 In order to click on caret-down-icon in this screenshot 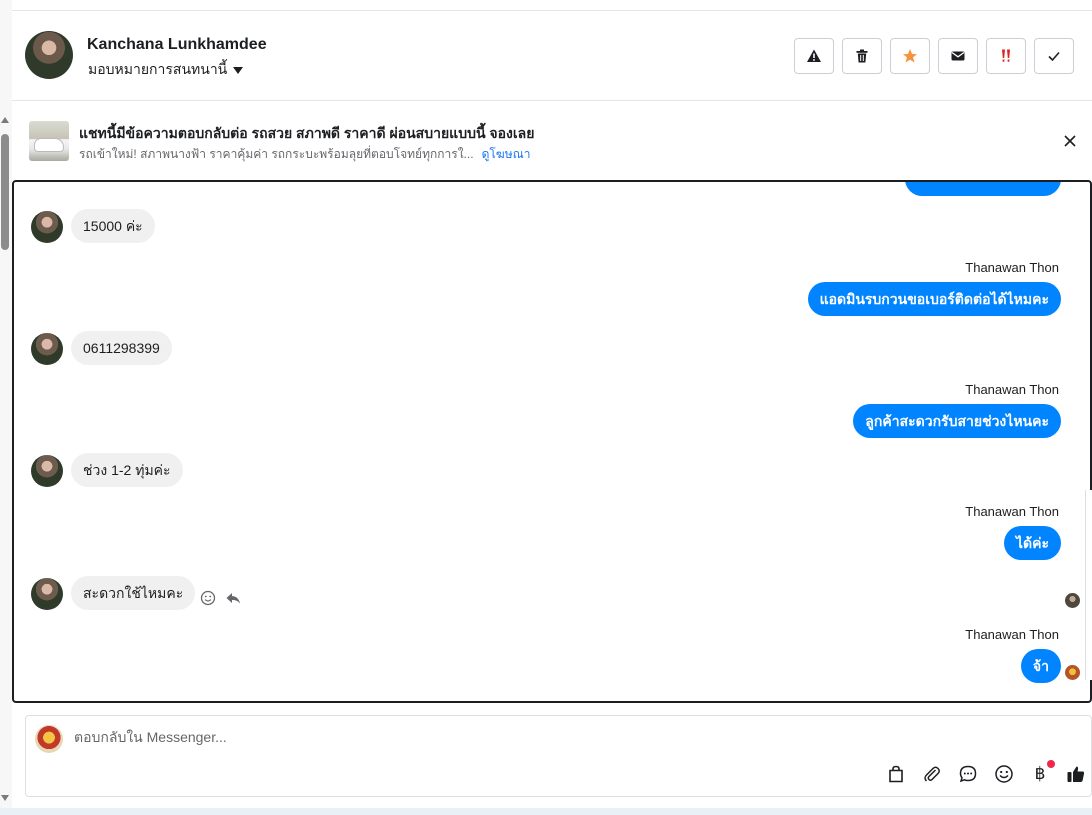, I will do `click(238, 70)`.